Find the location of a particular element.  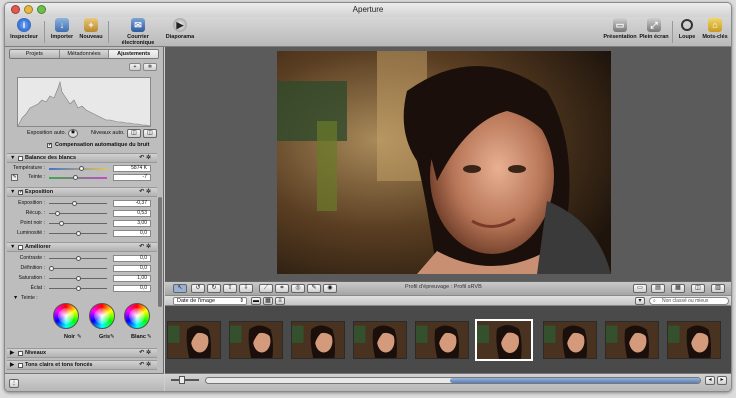

levels-checkbox is located at coordinates (20, 353).